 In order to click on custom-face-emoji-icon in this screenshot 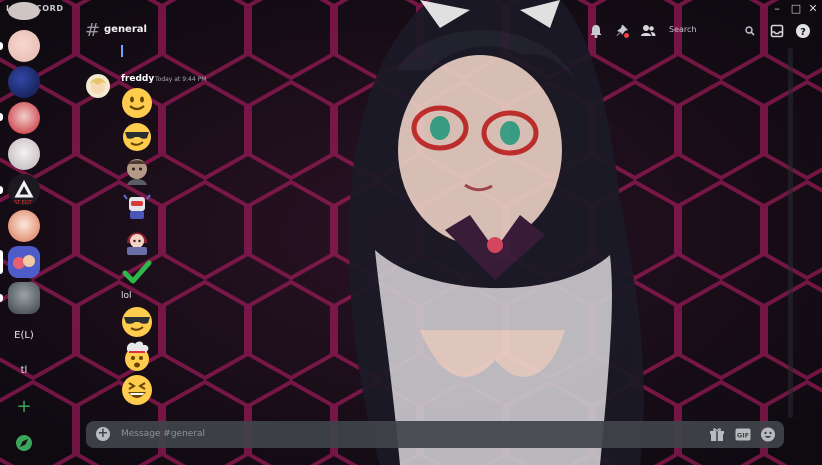, I will do `click(137, 171)`.